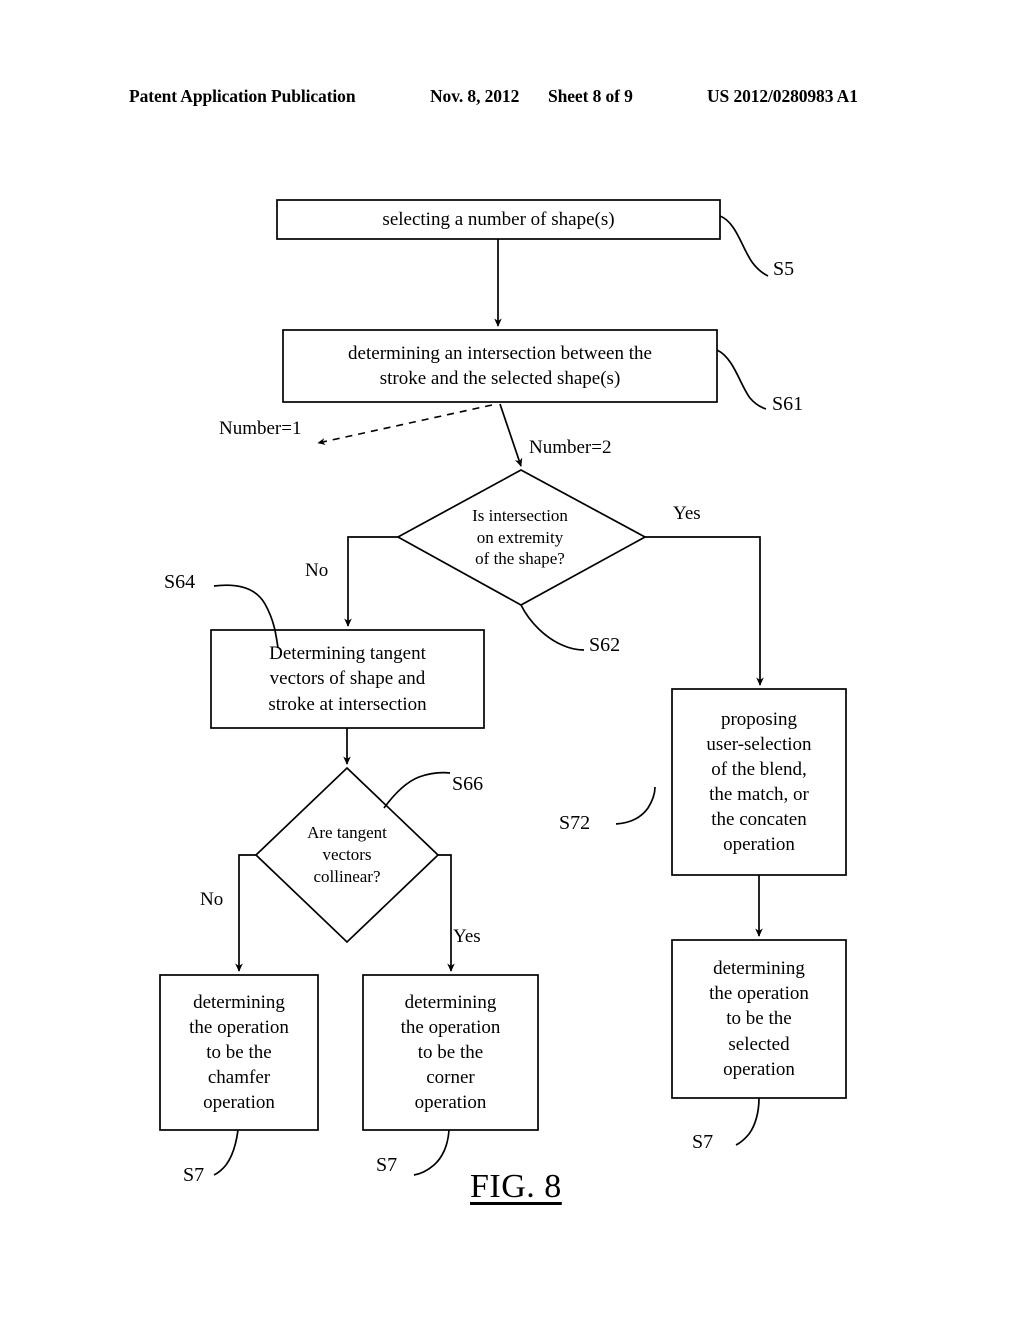 The height and width of the screenshot is (1320, 1024). Describe the element at coordinates (759, 782) in the screenshot. I see `box-proposing-user-selection` at that location.